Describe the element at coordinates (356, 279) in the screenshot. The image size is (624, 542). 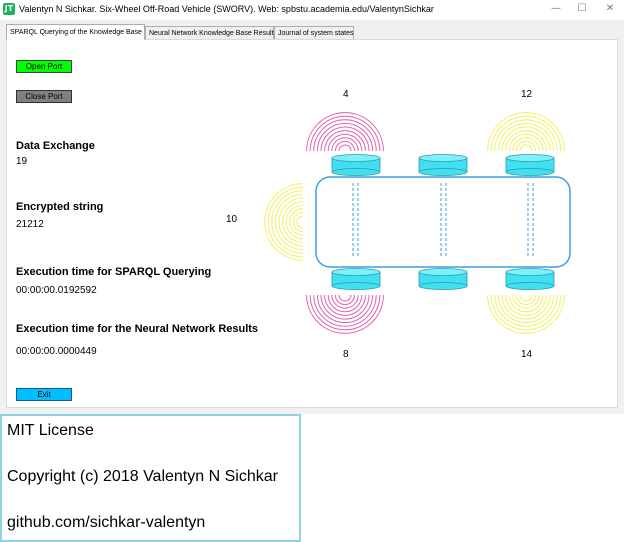
I see `wheel-rear-left` at that location.